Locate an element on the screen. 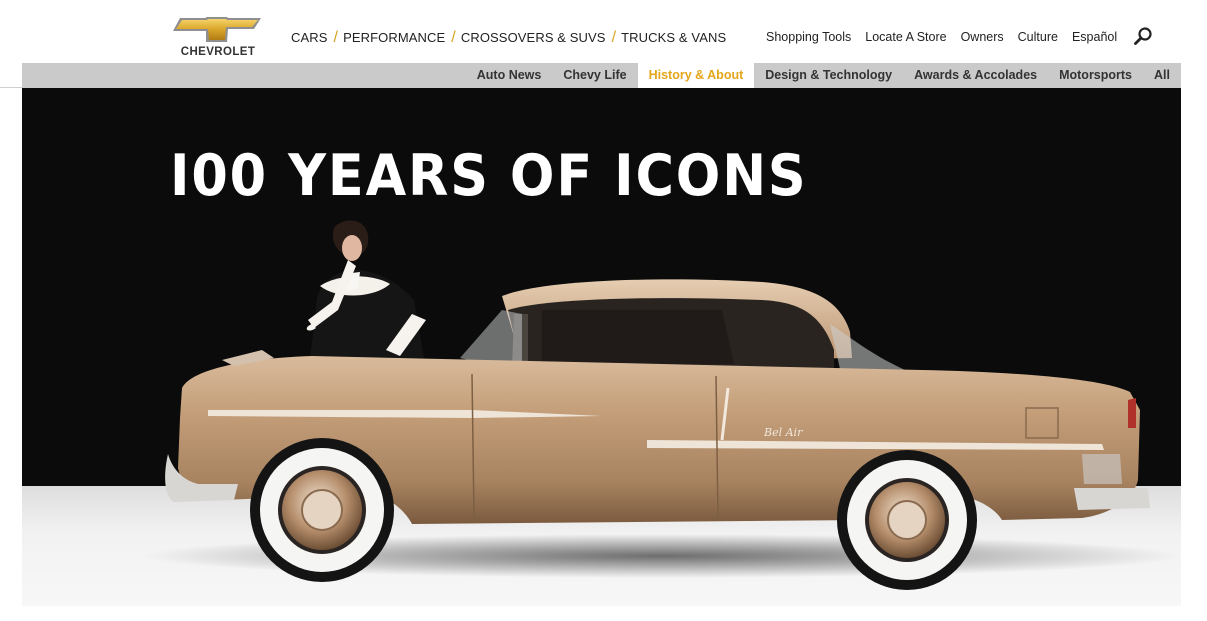 Image resolution: width=1207 pixels, height=621 pixels. nav-crossovers-suvs: CROSSOVERS & SUVS is located at coordinates (533, 37).